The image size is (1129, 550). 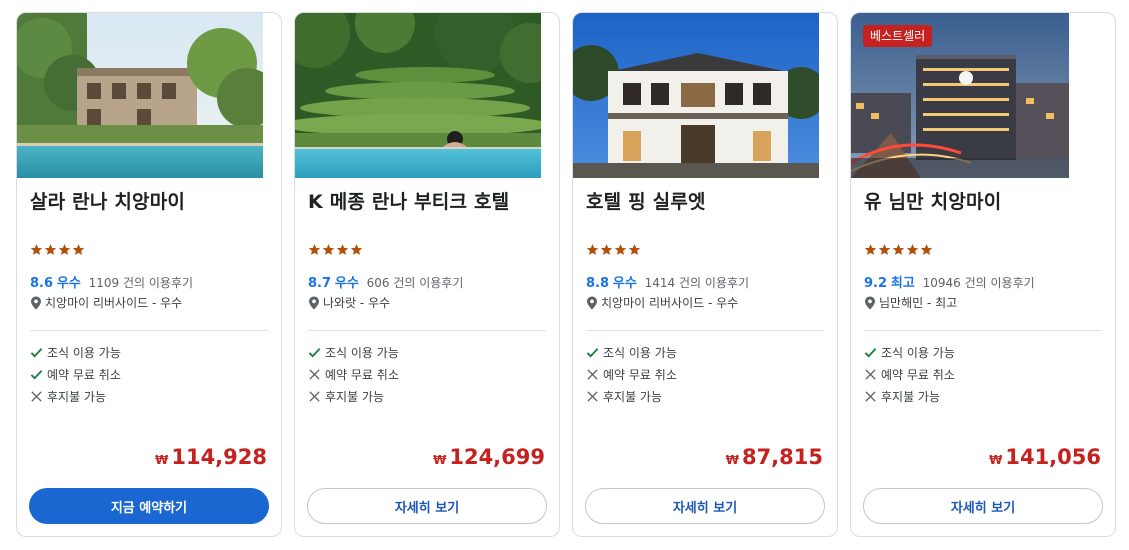 I want to click on review-summary: 9.2 최고 10946 건의 이용후기, so click(x=949, y=281).